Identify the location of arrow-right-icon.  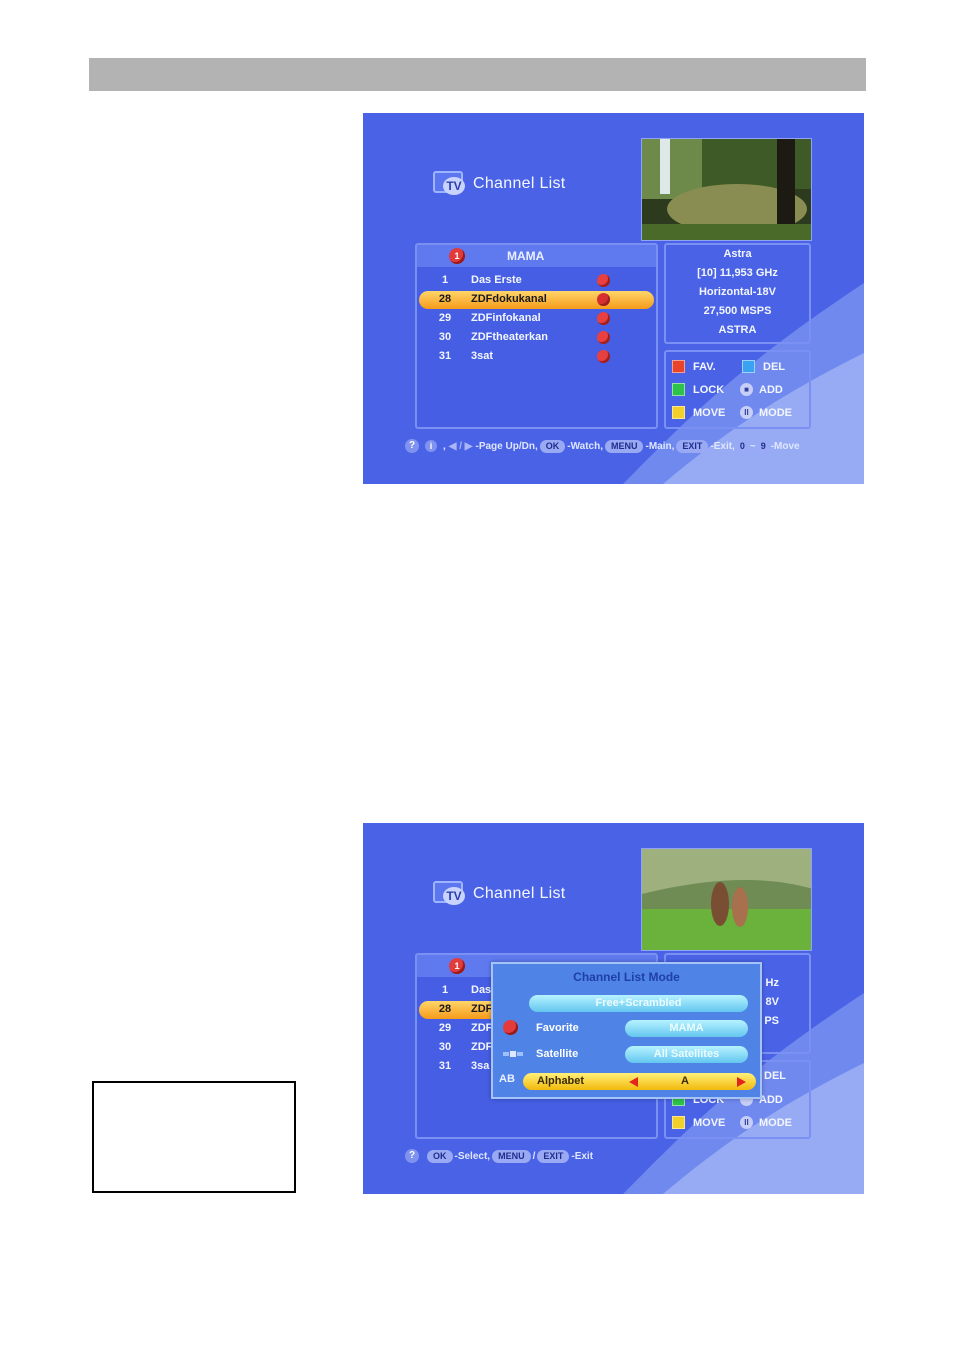
(741, 1082).